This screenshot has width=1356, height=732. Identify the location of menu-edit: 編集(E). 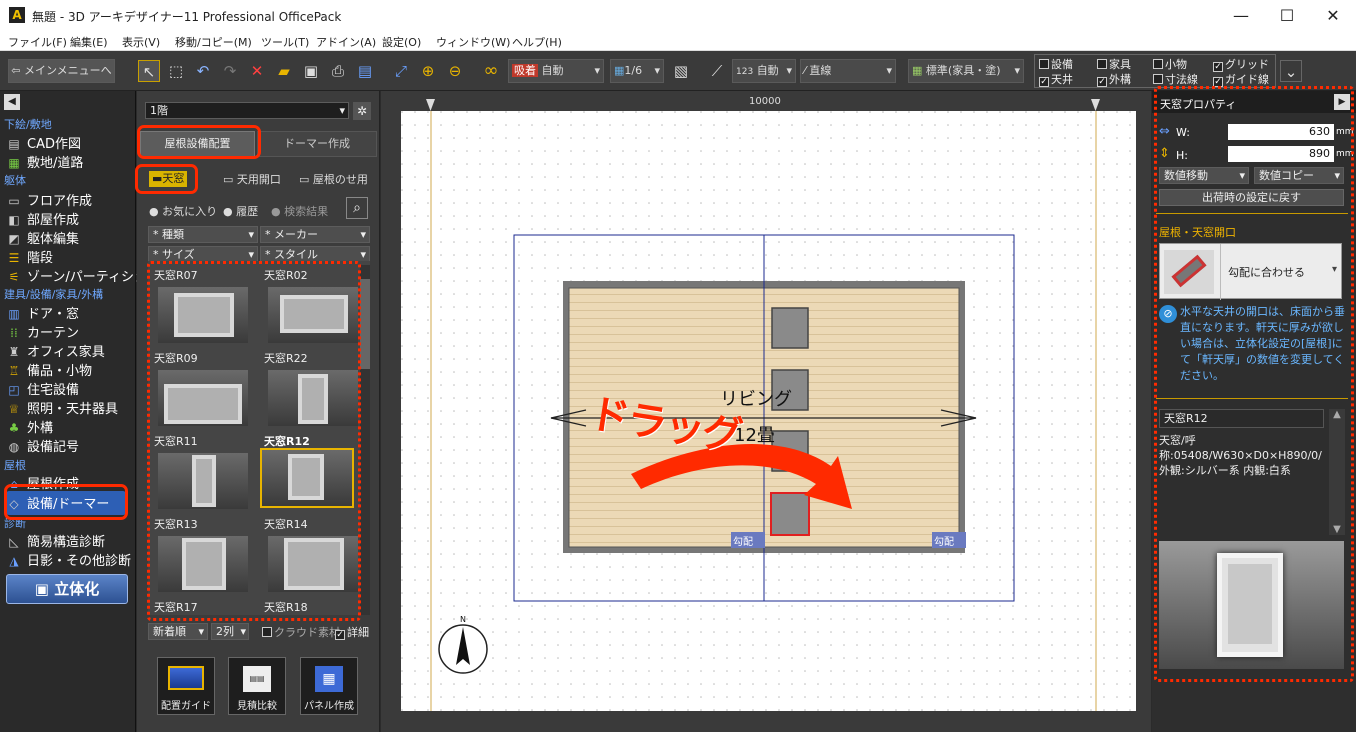
(89, 42).